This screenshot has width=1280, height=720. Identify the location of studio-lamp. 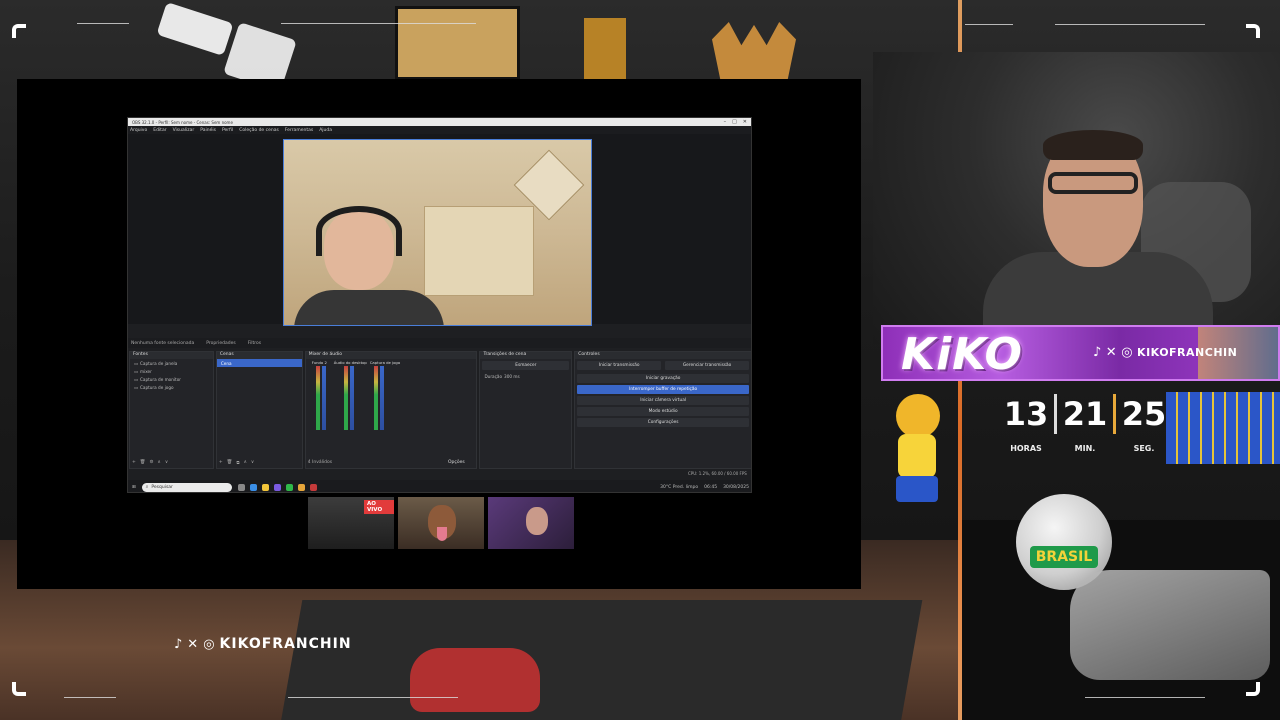
(195, 29).